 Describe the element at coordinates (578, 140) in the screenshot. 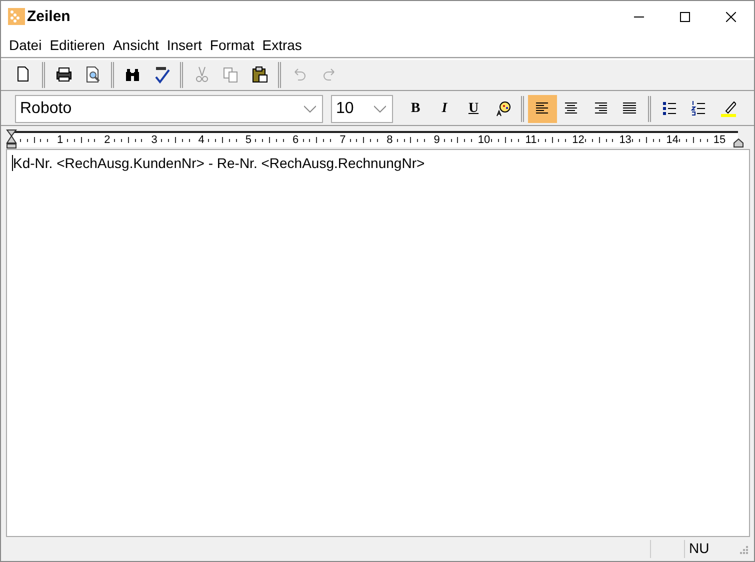

I see `ruler-number: 12` at that location.